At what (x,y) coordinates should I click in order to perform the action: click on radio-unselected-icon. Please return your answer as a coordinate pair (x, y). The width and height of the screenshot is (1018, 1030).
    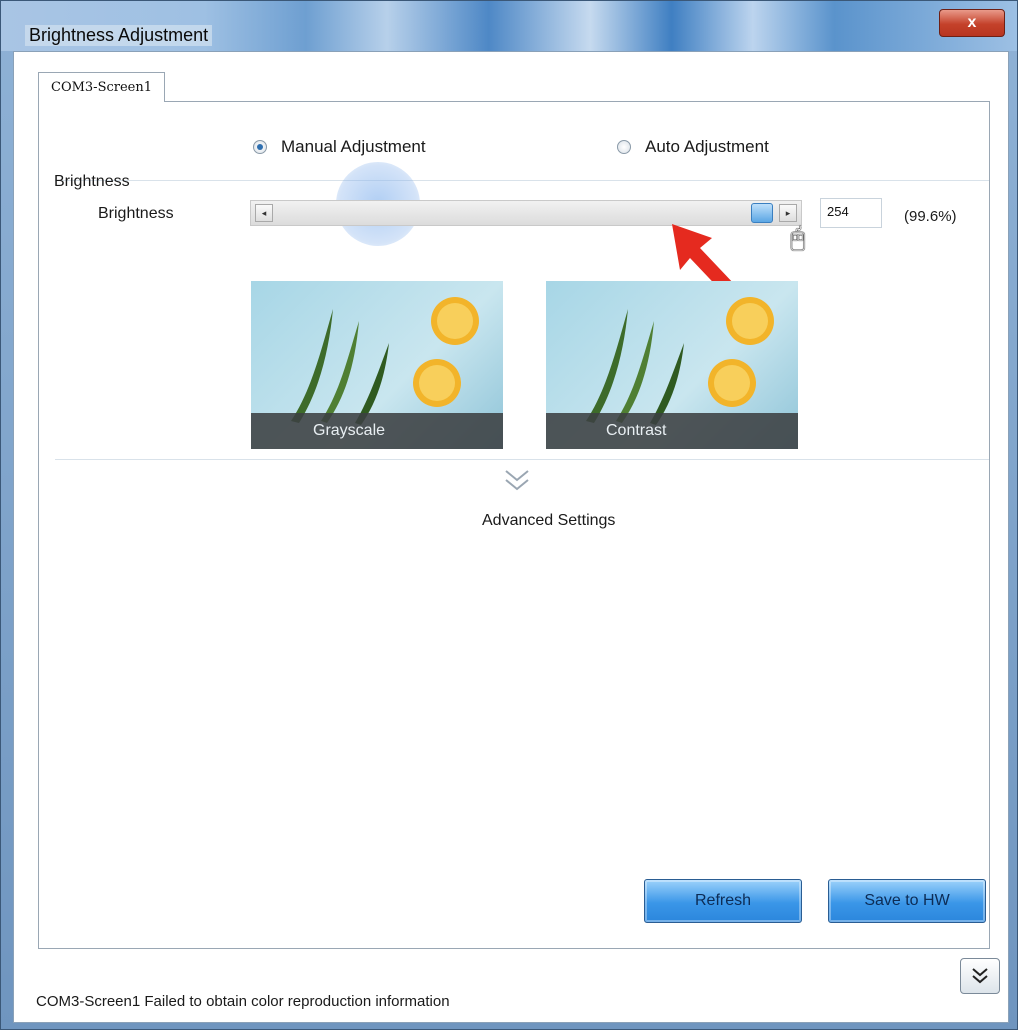
    Looking at the image, I should click on (624, 147).